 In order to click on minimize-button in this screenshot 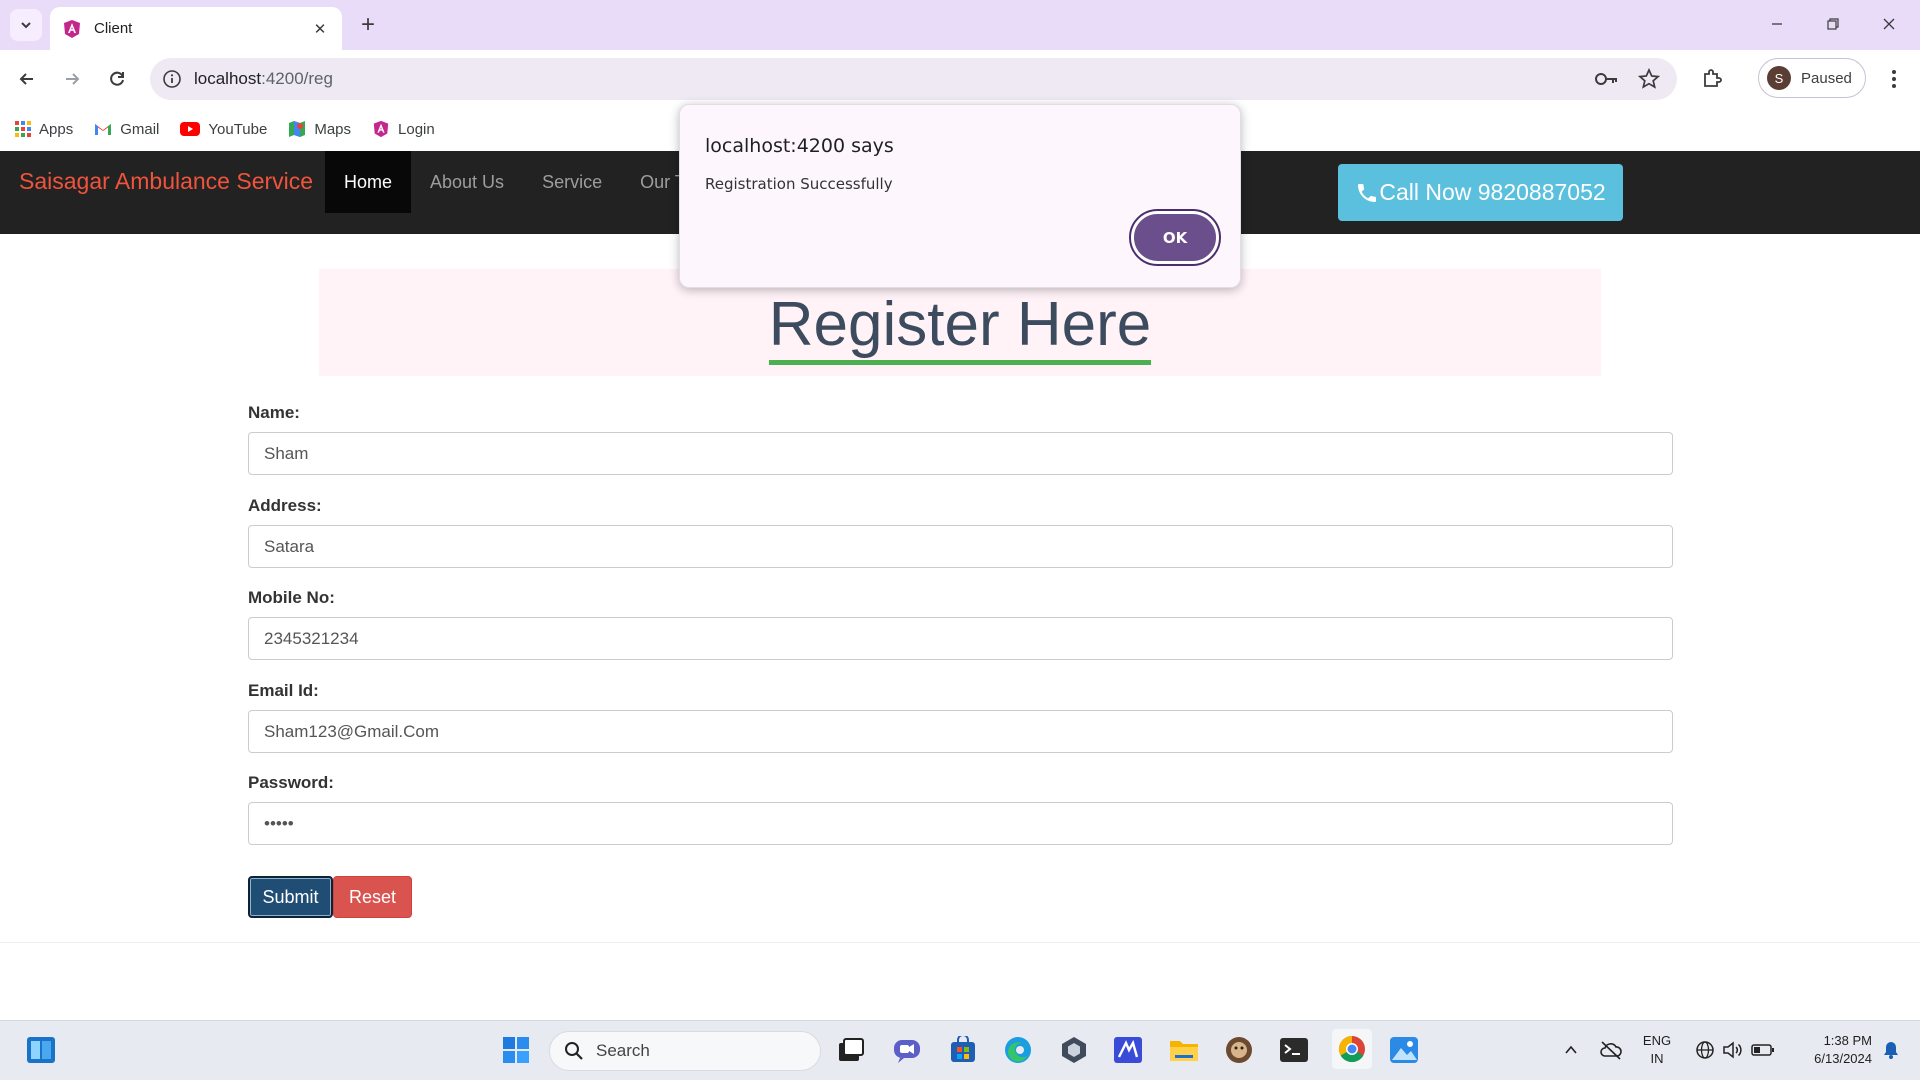, I will do `click(1777, 24)`.